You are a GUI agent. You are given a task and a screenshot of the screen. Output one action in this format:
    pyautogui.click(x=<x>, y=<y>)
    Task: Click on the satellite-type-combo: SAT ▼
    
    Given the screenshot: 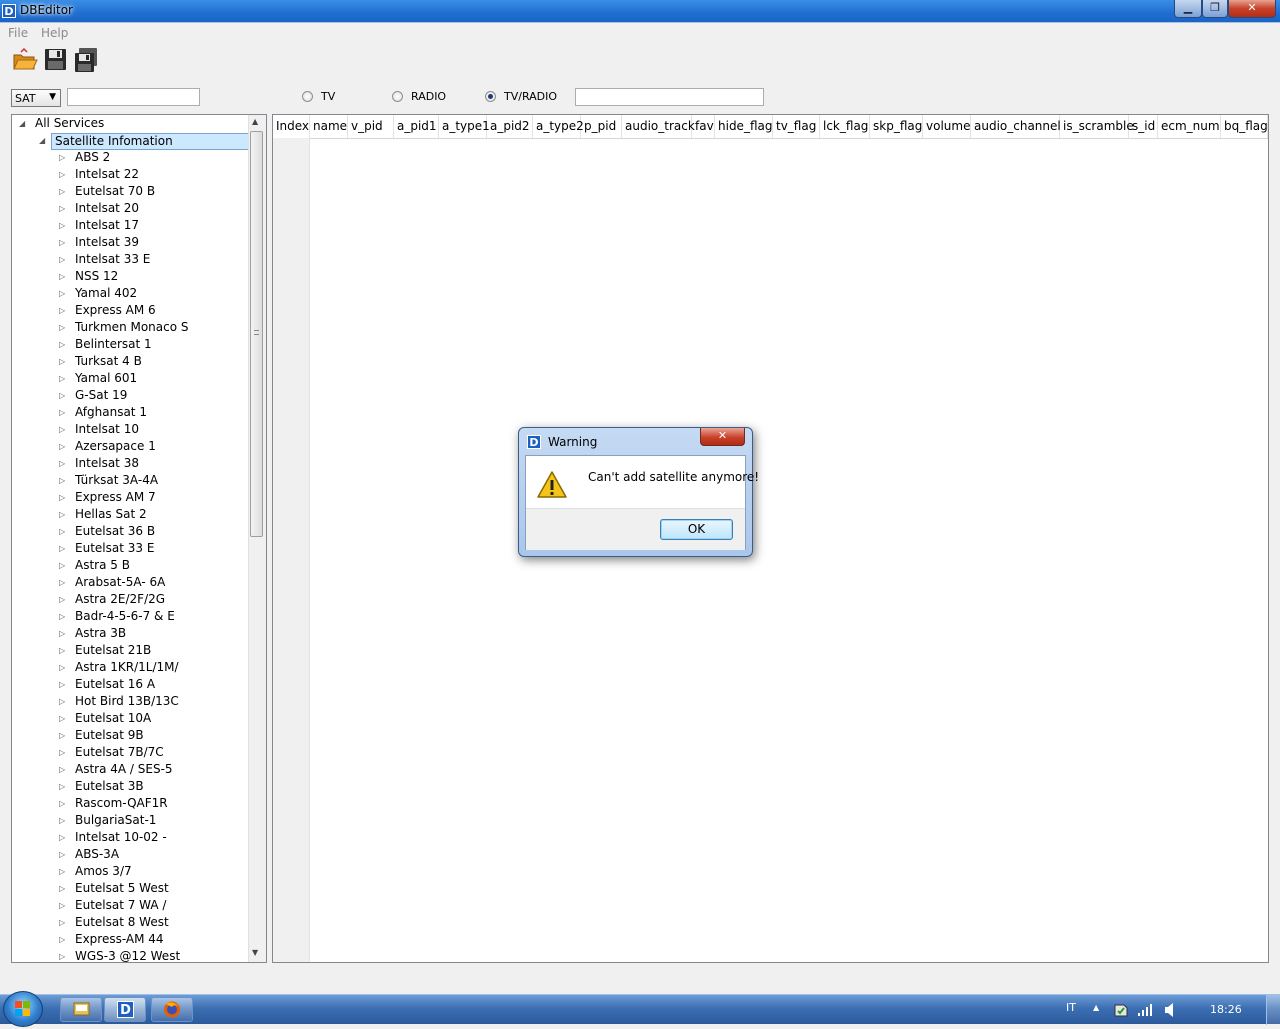 What is the action you would take?
    pyautogui.click(x=36, y=98)
    